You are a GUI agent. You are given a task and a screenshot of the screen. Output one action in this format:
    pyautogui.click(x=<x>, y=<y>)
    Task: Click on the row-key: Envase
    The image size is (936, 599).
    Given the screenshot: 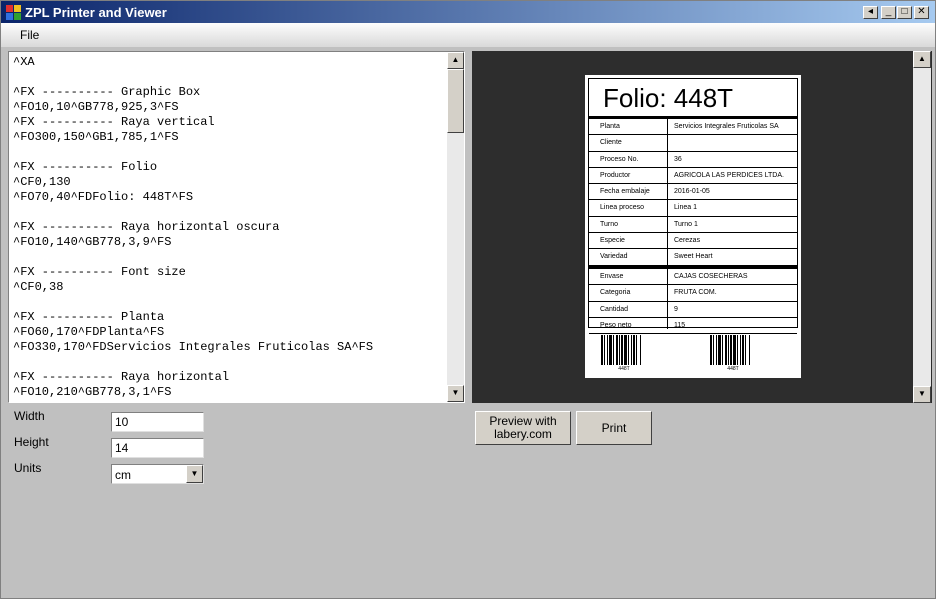 What is the action you would take?
    pyautogui.click(x=612, y=276)
    